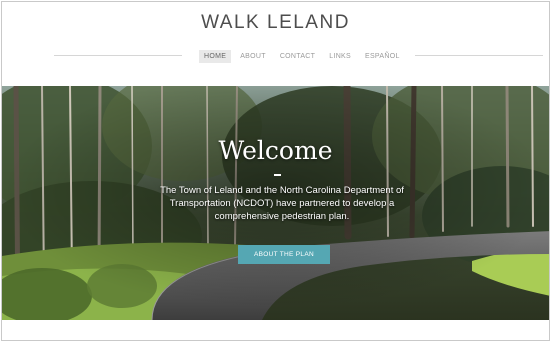 This screenshot has height=344, width=553. Describe the element at coordinates (479, 55) in the screenshot. I see `nav-divider-right` at that location.